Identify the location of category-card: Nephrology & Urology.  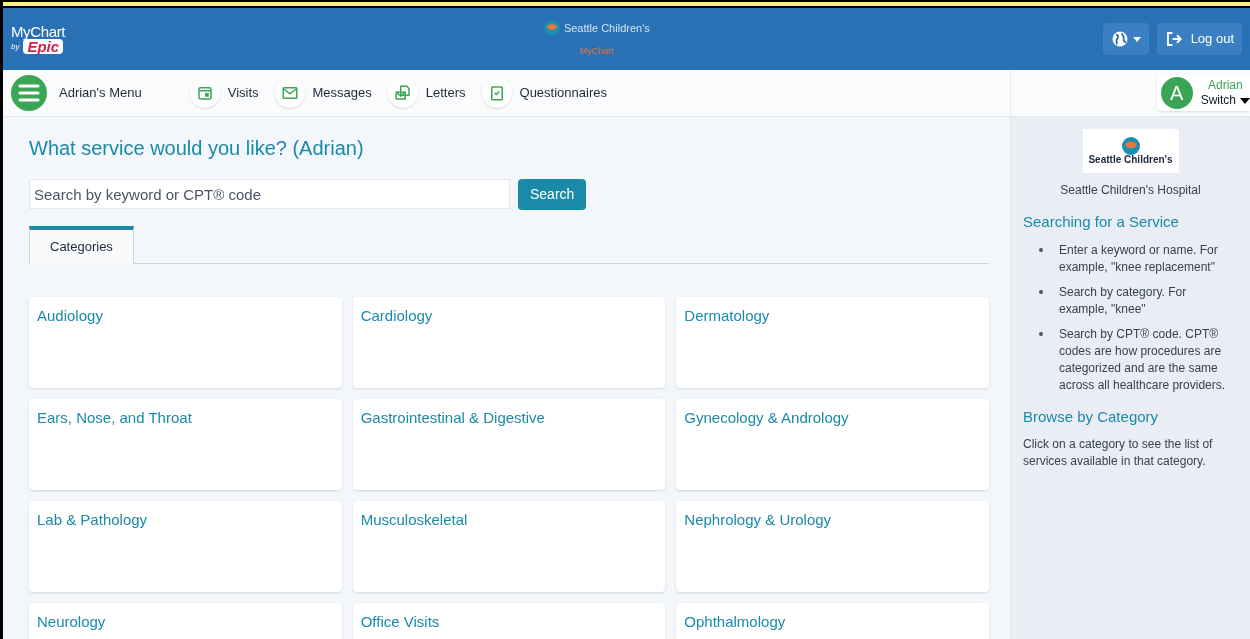
(832, 546).